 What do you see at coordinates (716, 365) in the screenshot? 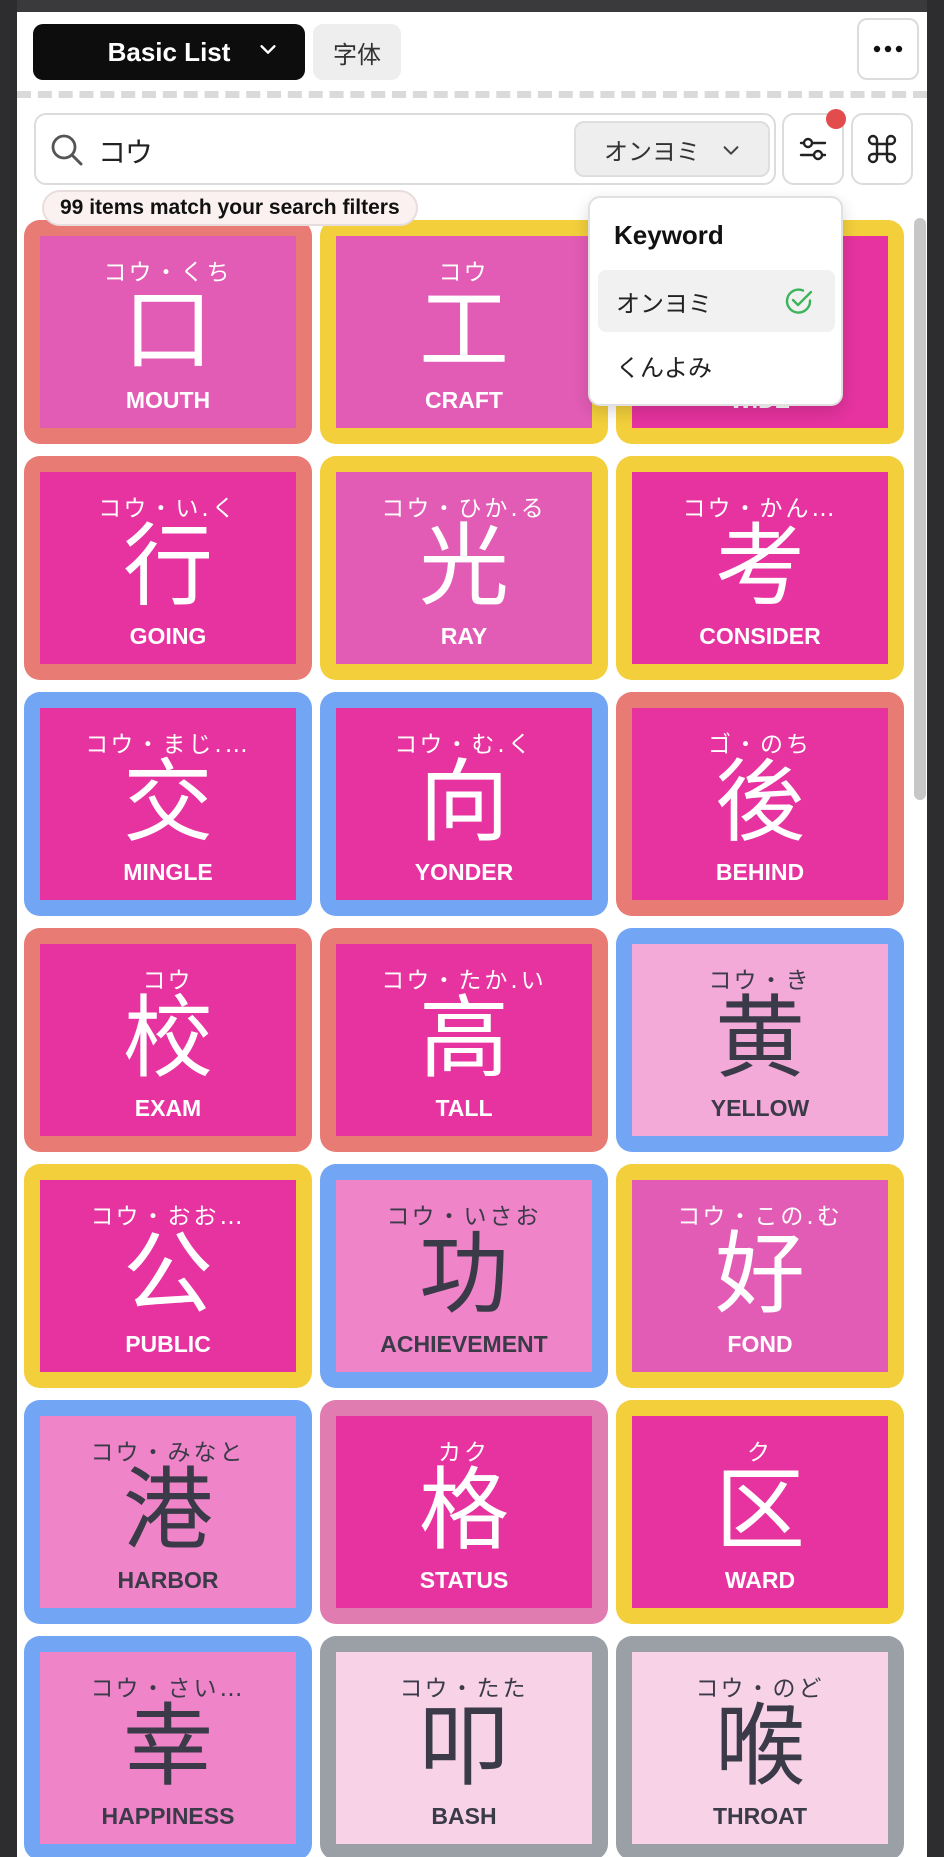
I see `dropdown-option-kunyomi: くんよみ` at bounding box center [716, 365].